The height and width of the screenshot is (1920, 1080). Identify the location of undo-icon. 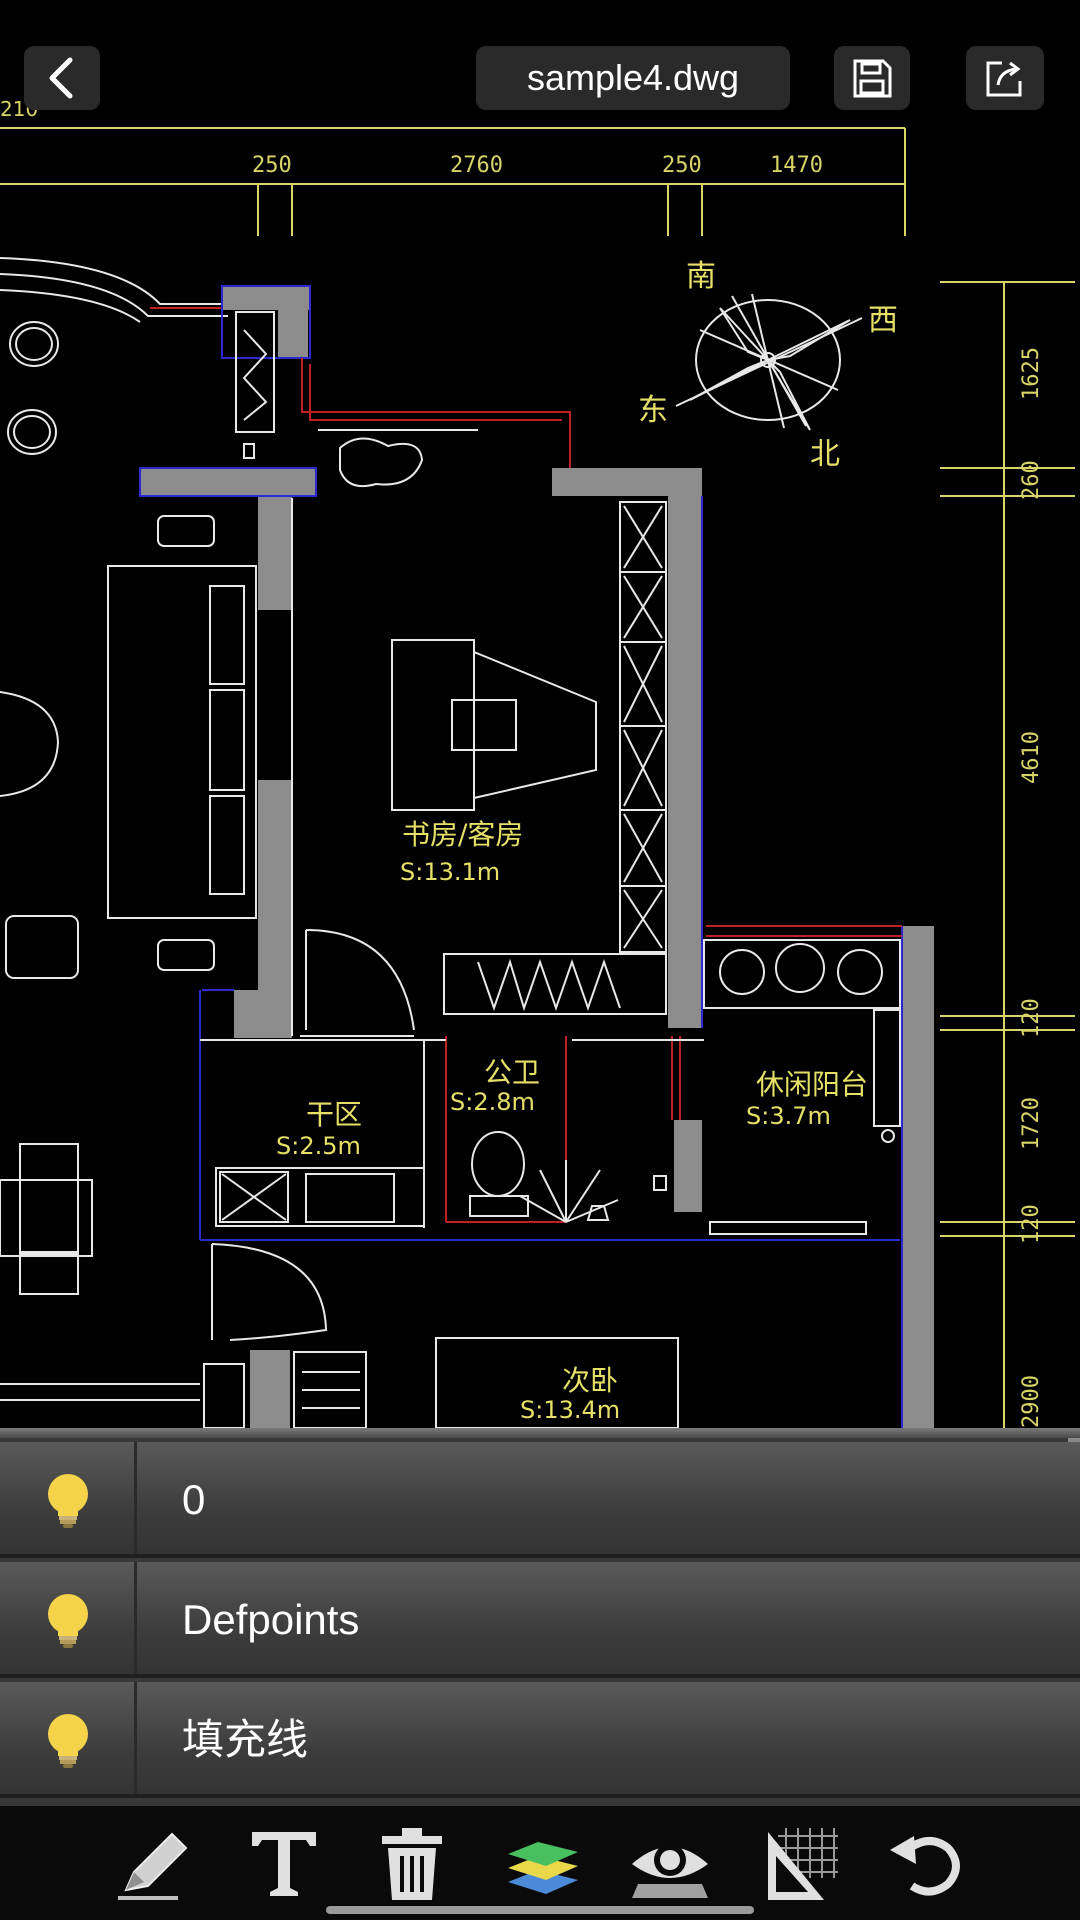
(925, 1866).